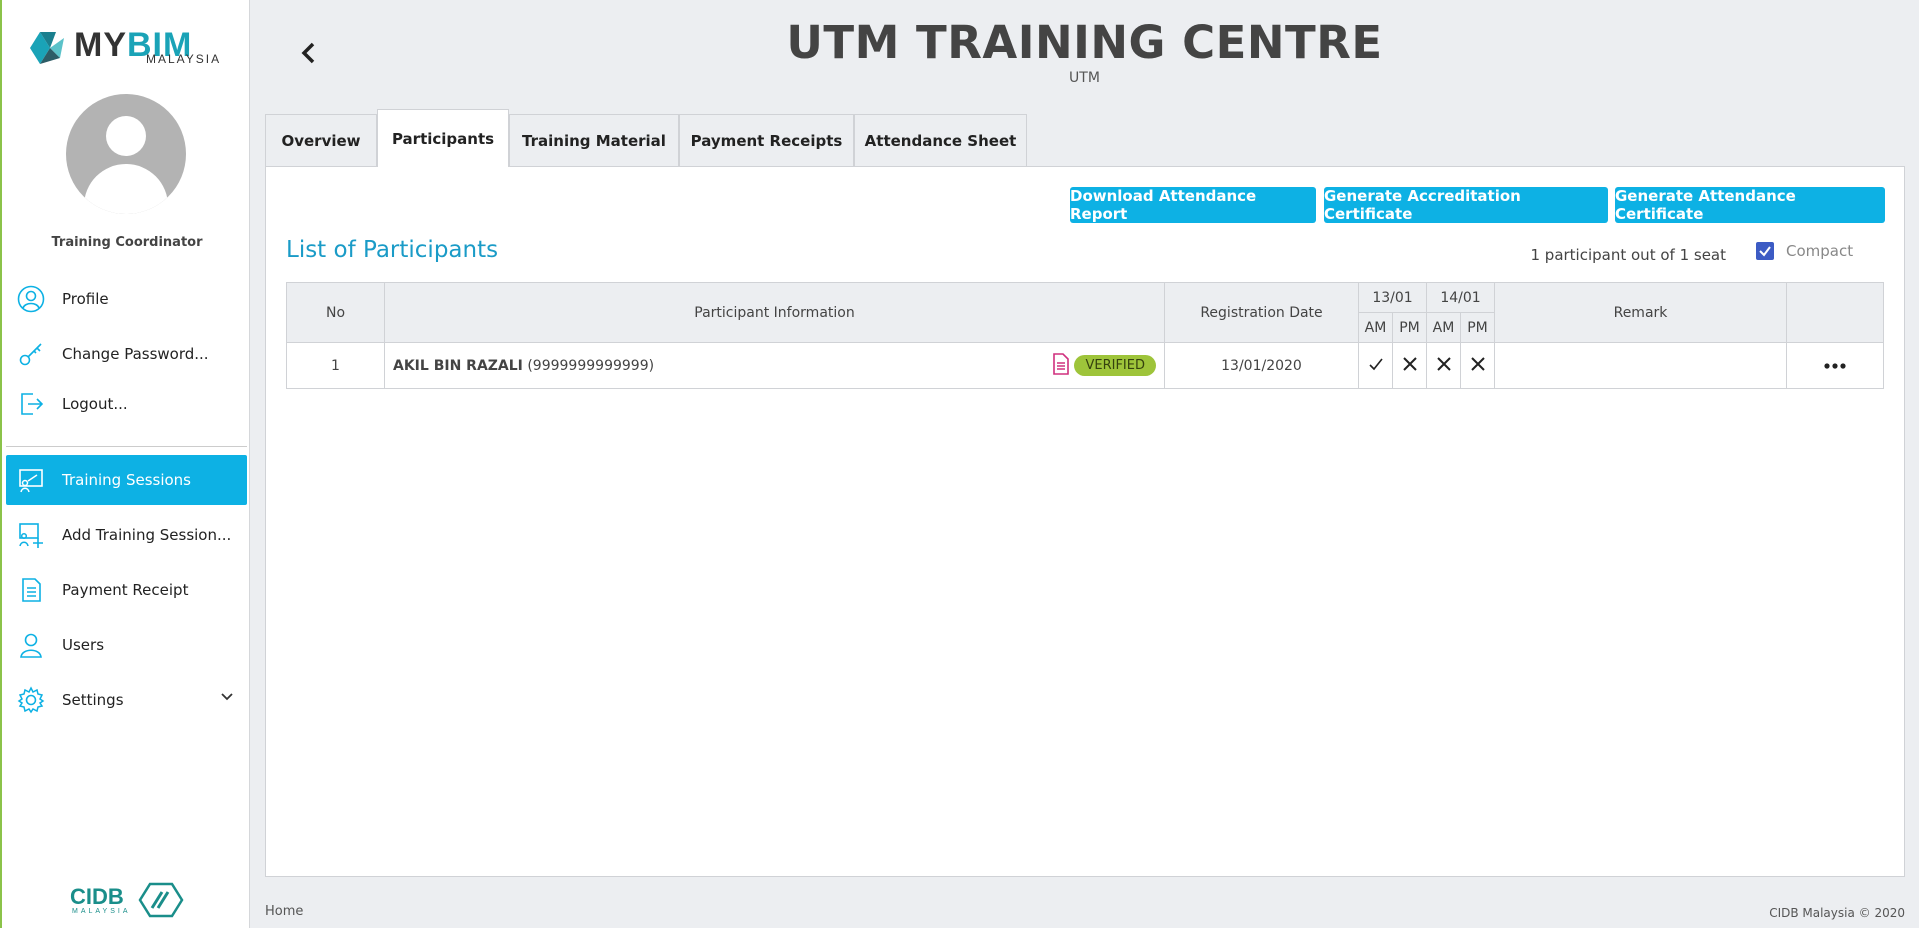 The width and height of the screenshot is (1919, 928). I want to click on list-title: List of Participants, so click(392, 250).